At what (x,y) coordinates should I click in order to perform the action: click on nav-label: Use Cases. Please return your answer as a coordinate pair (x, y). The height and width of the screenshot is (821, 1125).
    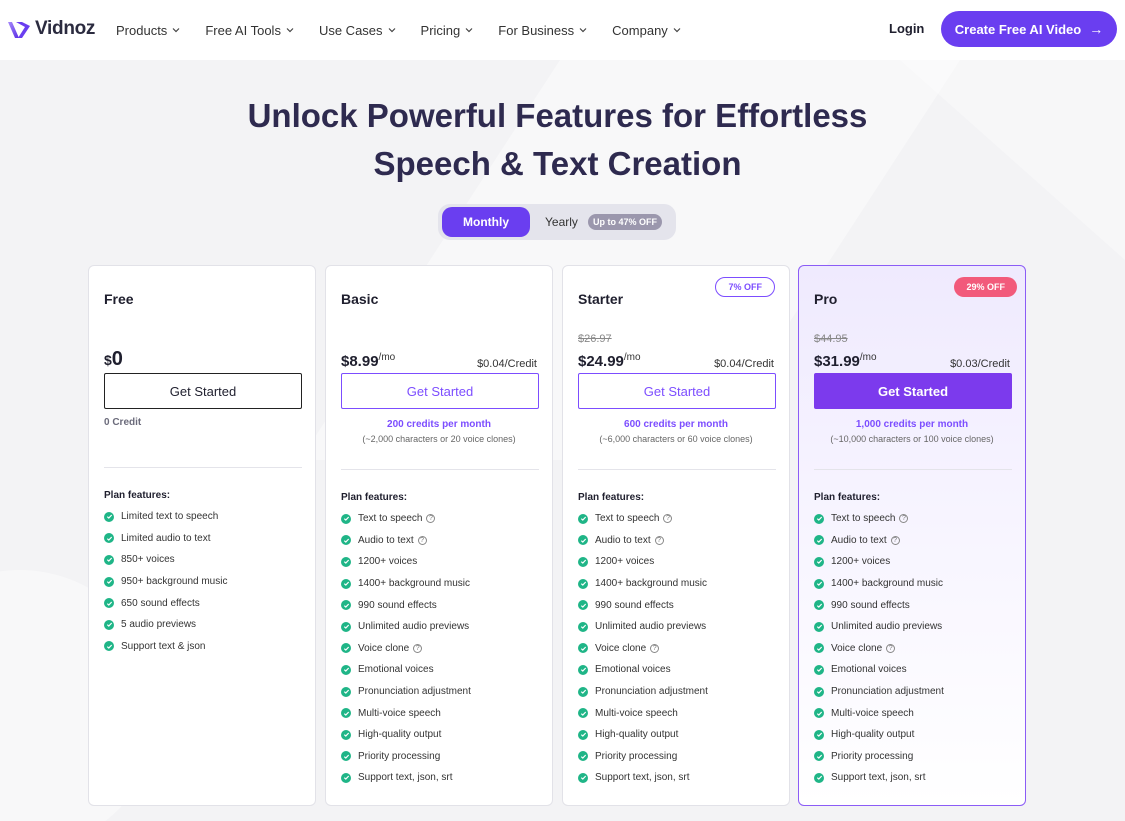
    Looking at the image, I should click on (350, 30).